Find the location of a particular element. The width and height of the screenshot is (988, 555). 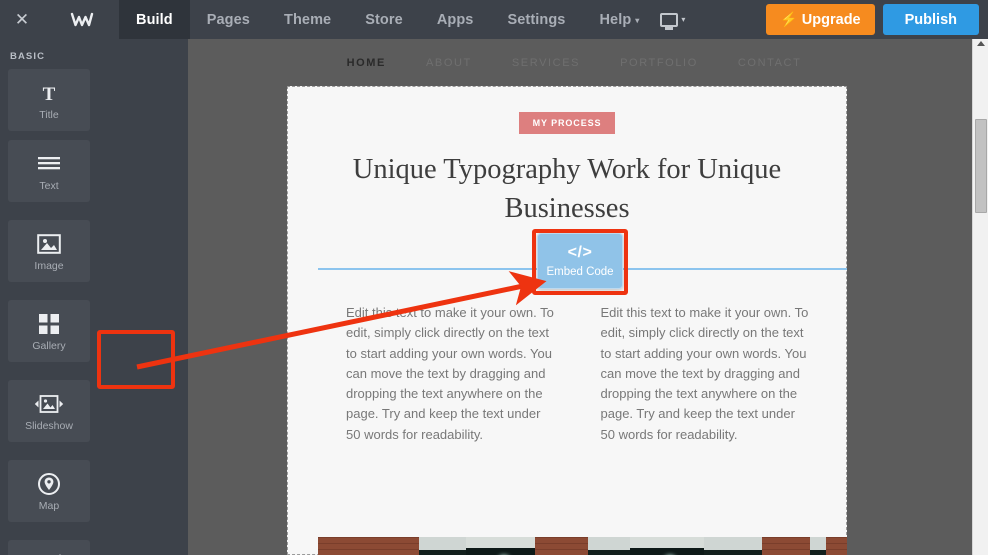

publish-label: Publish is located at coordinates (930, 19).